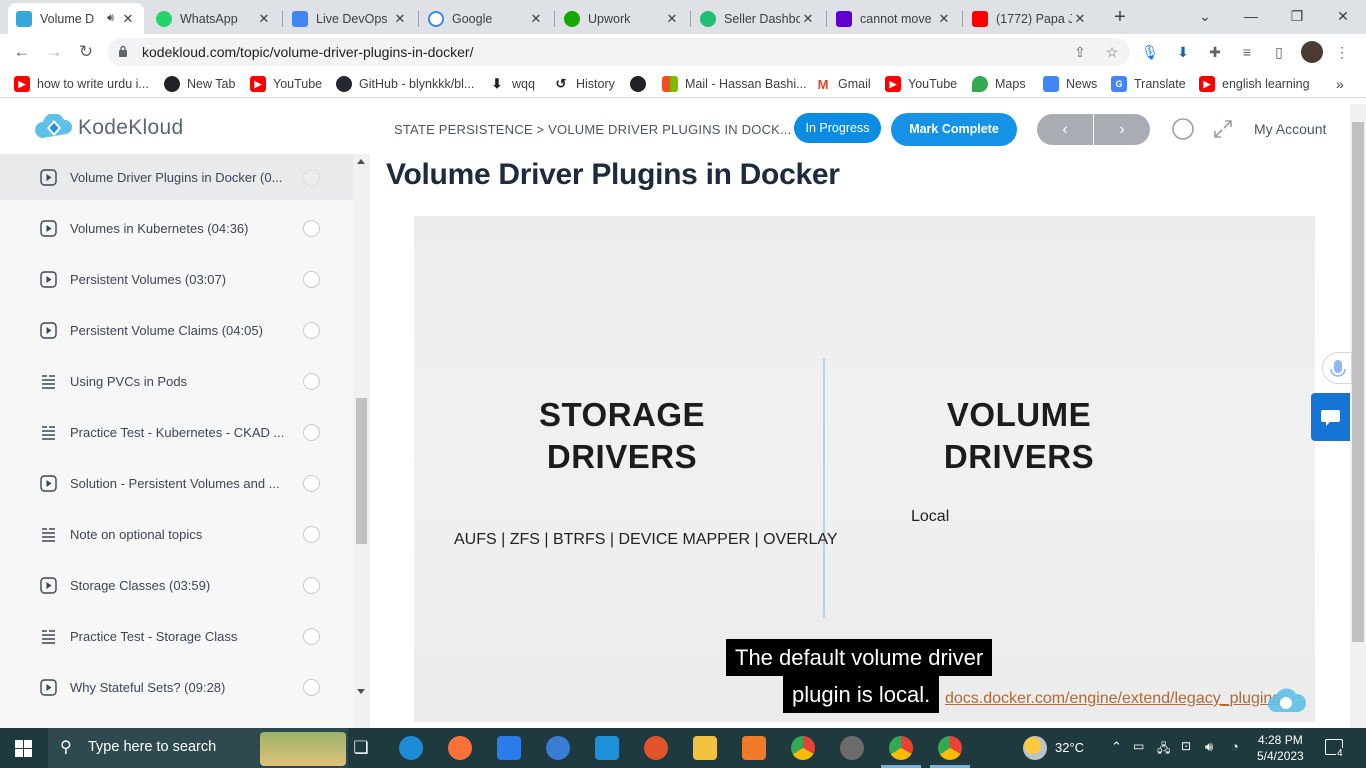 Image resolution: width=1366 pixels, height=768 pixels. Describe the element at coordinates (622, 18) in the screenshot. I see `tab-upwork: Upwork ✕` at that location.